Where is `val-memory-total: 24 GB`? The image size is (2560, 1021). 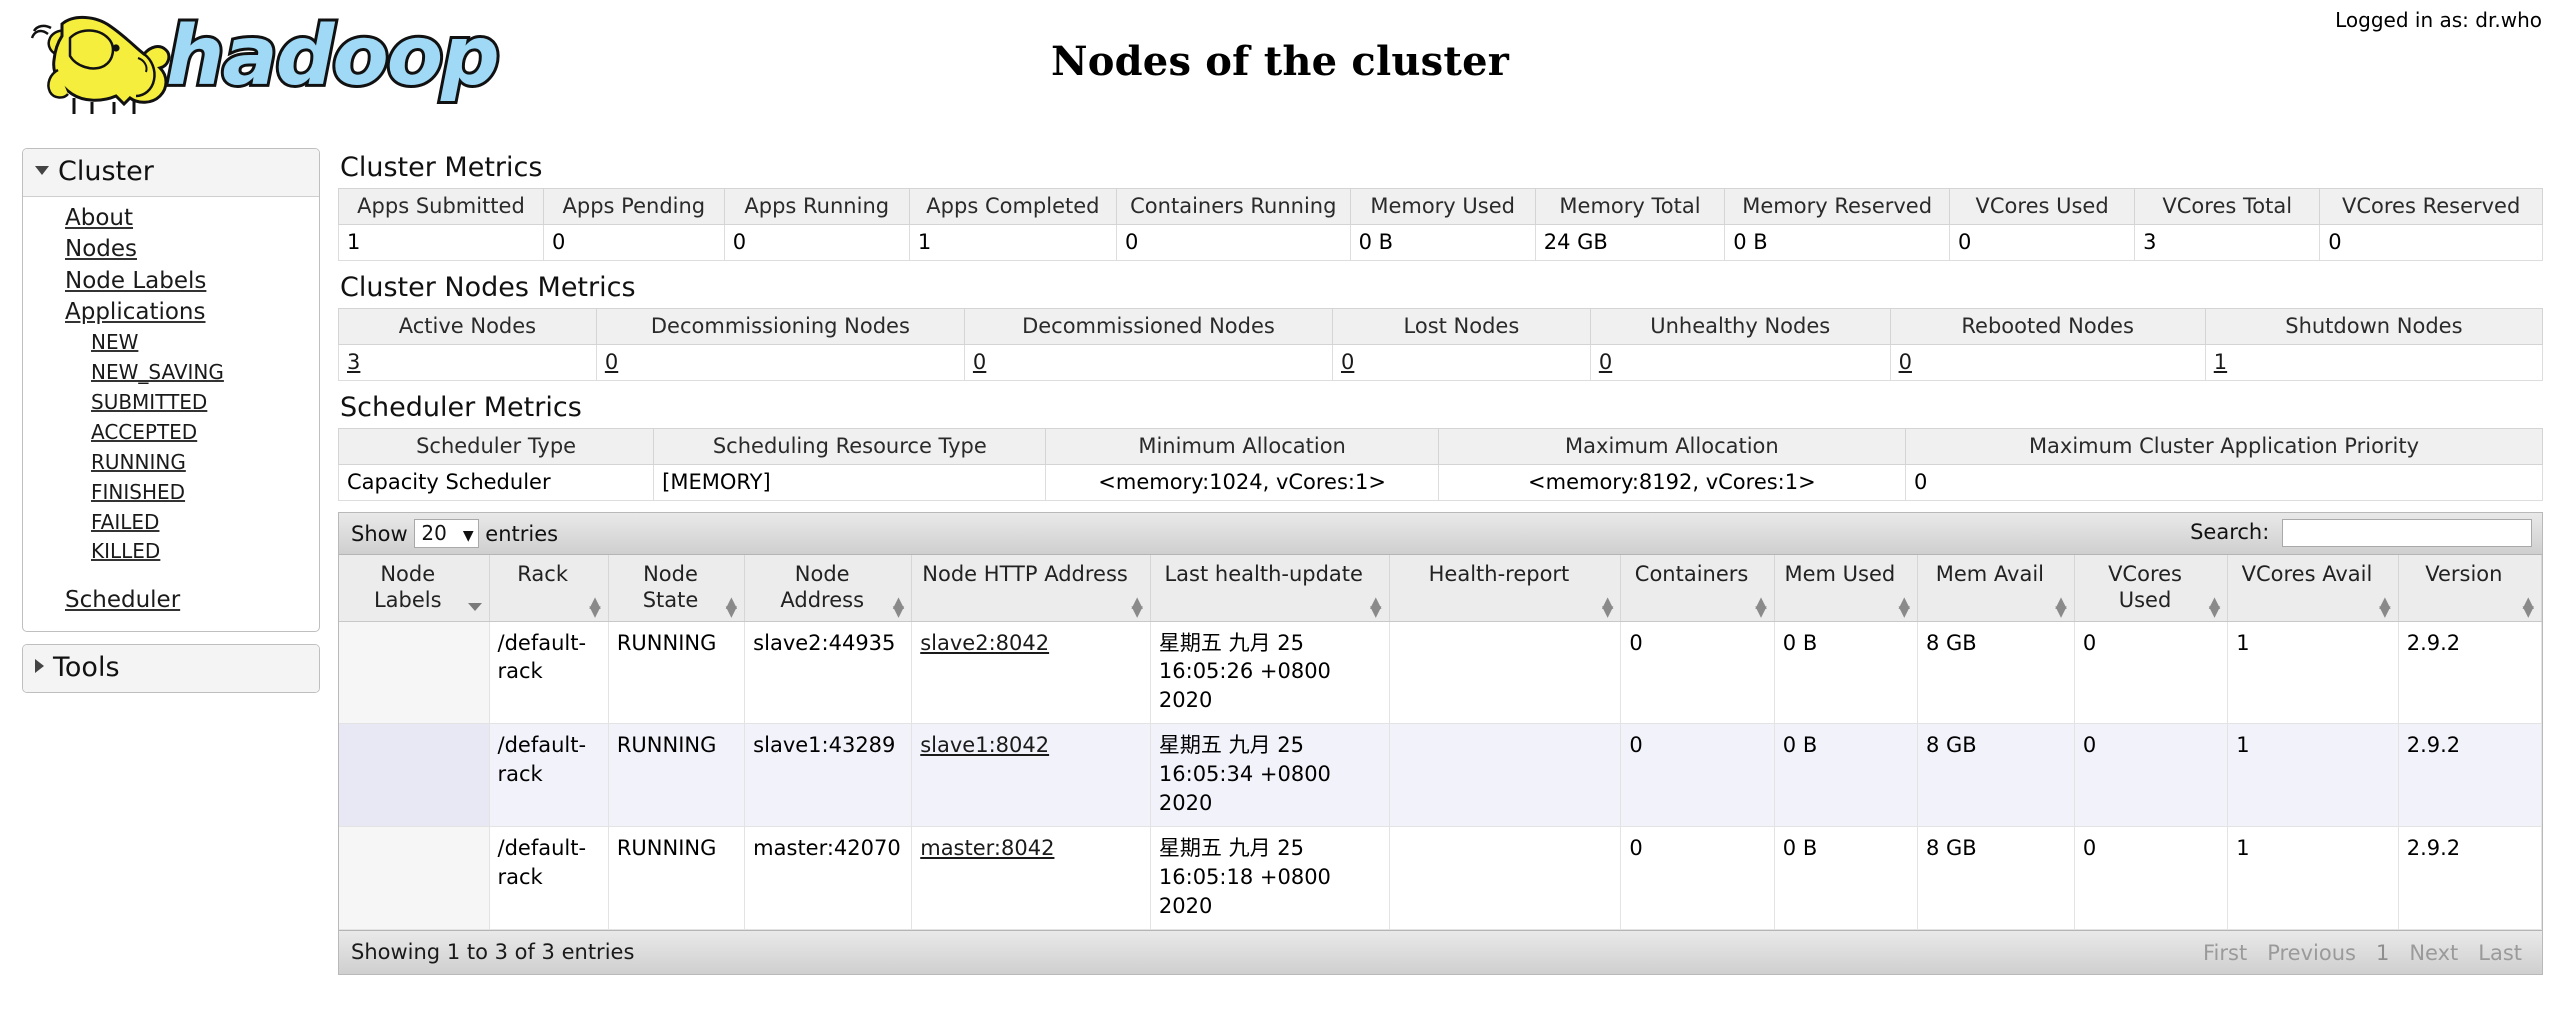 val-memory-total: 24 GB is located at coordinates (1630, 242).